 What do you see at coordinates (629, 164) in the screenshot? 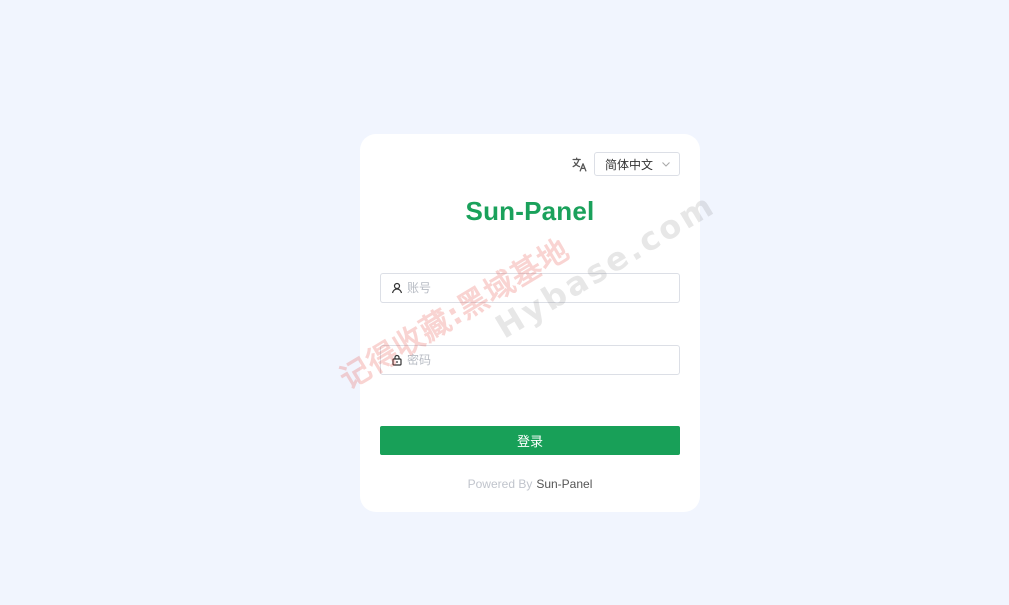
I see `language-select-value: 简体中文` at bounding box center [629, 164].